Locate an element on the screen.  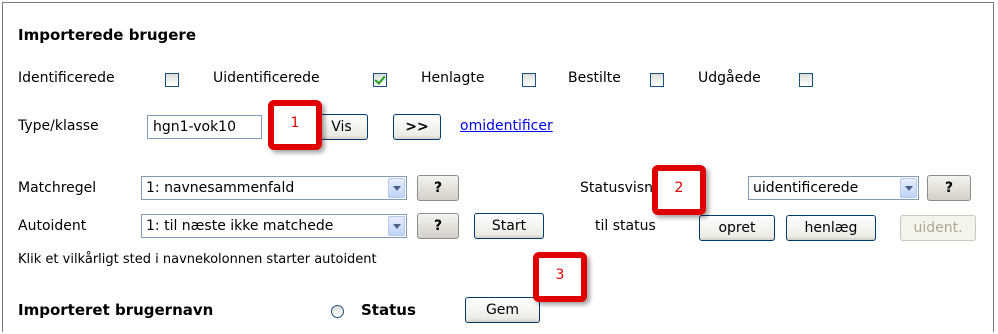
filter-label-henlagte: Henlagte is located at coordinates (453, 78).